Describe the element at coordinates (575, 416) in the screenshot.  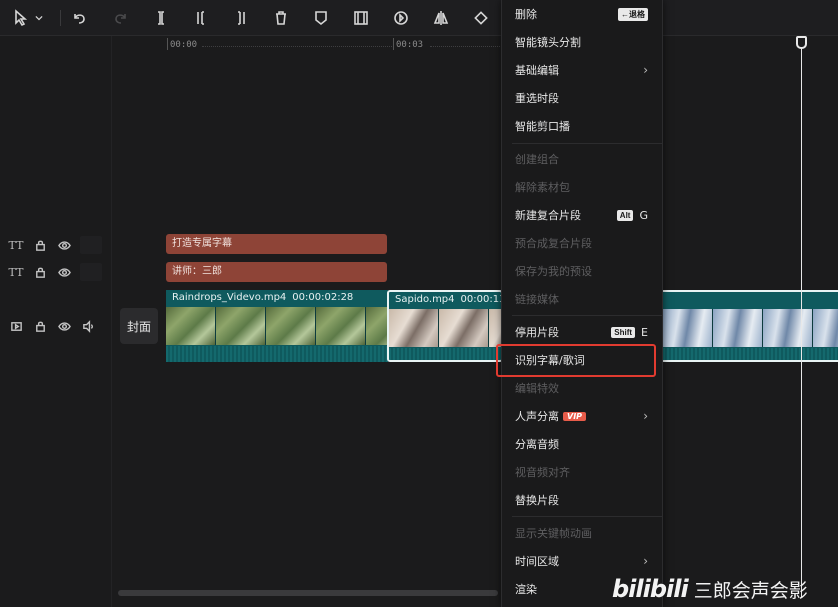
I see `vip-badge: VIP` at that location.